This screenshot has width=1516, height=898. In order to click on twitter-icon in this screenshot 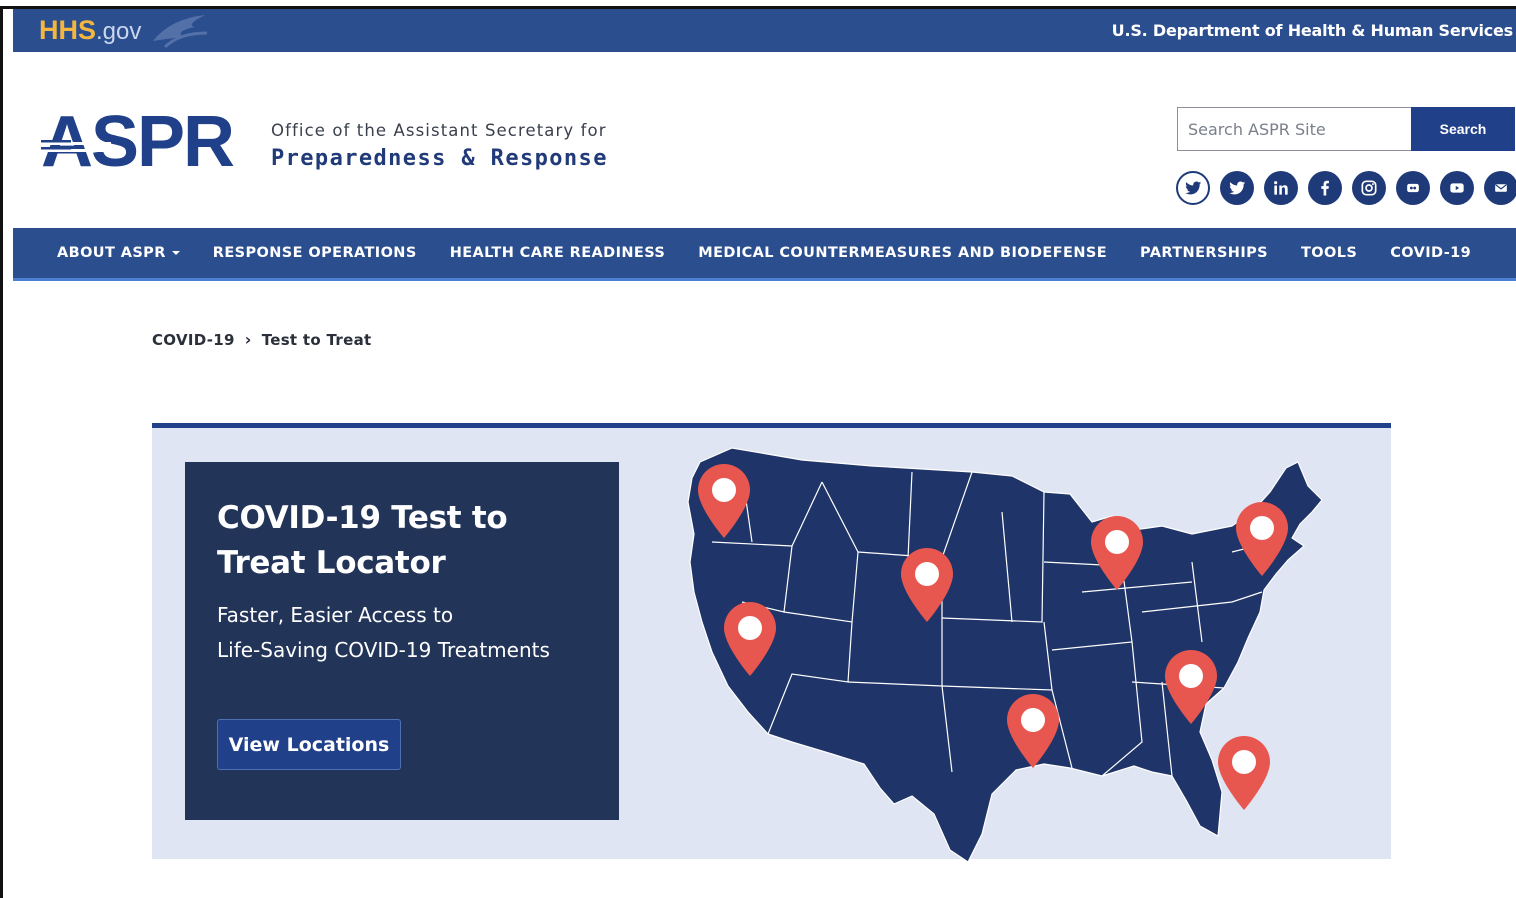, I will do `click(1237, 188)`.